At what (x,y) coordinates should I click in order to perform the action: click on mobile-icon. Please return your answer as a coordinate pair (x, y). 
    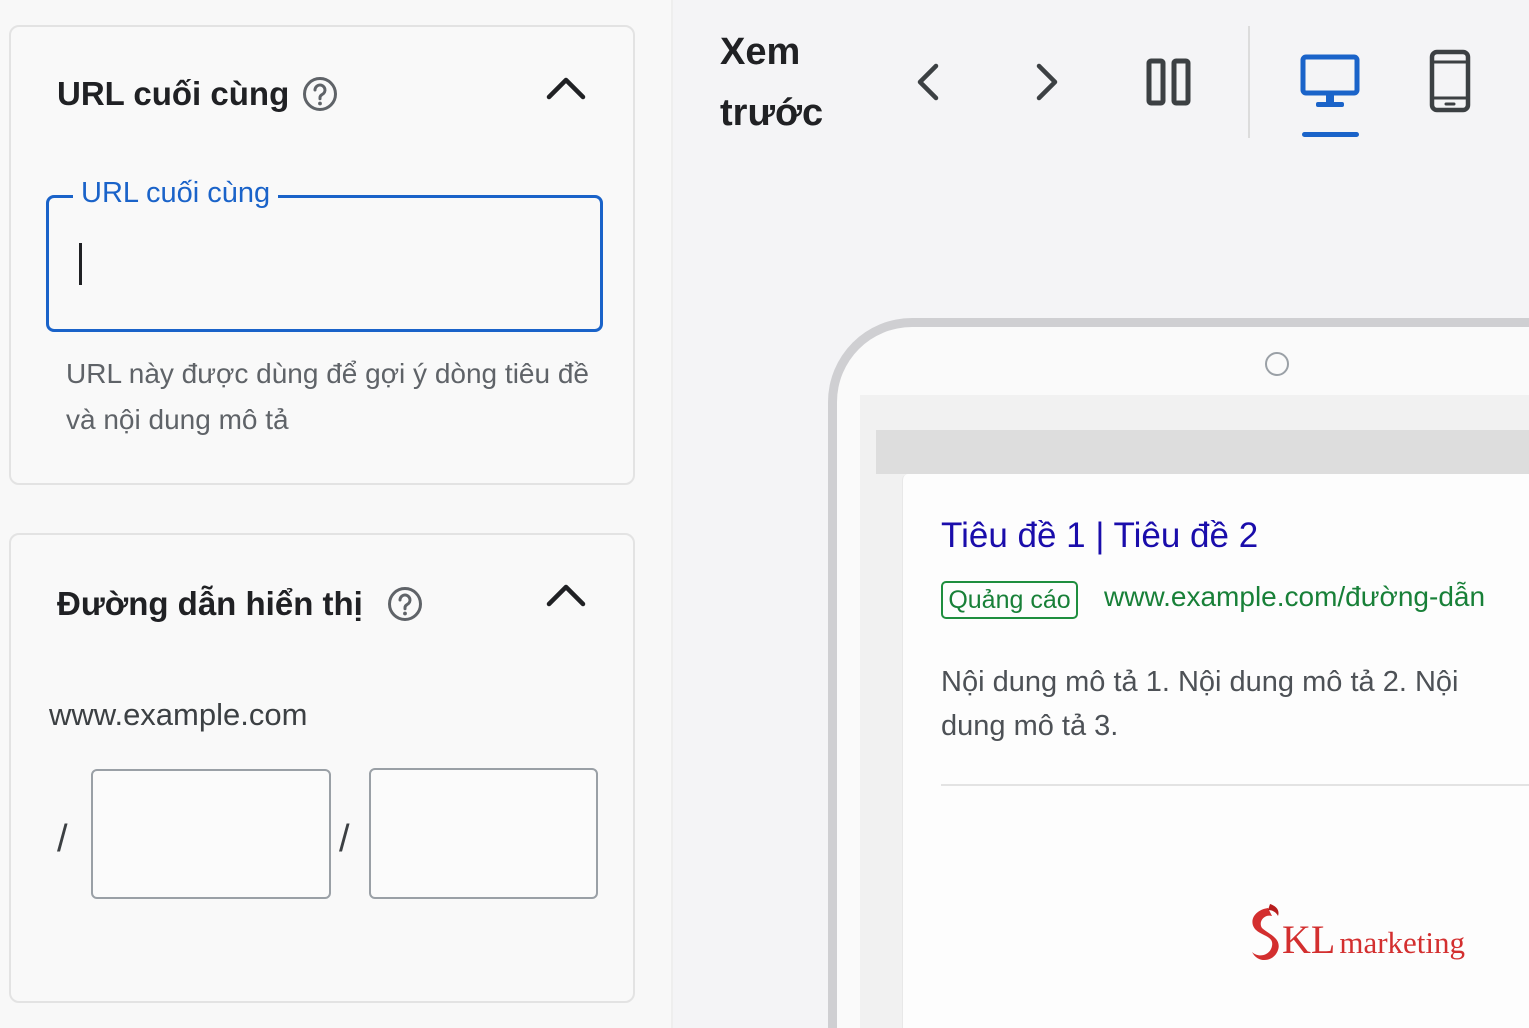
    Looking at the image, I should click on (1450, 81).